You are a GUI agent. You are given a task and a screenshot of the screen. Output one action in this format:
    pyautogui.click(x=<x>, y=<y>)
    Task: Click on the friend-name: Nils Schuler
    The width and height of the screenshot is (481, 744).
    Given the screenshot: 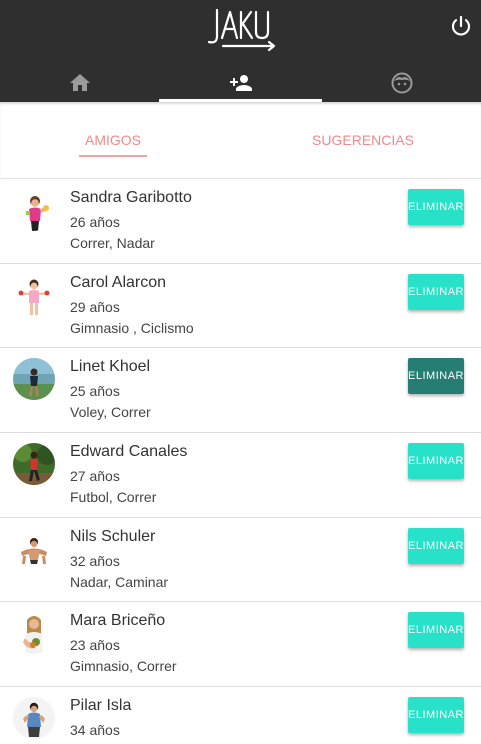 What is the action you would take?
    pyautogui.click(x=113, y=536)
    